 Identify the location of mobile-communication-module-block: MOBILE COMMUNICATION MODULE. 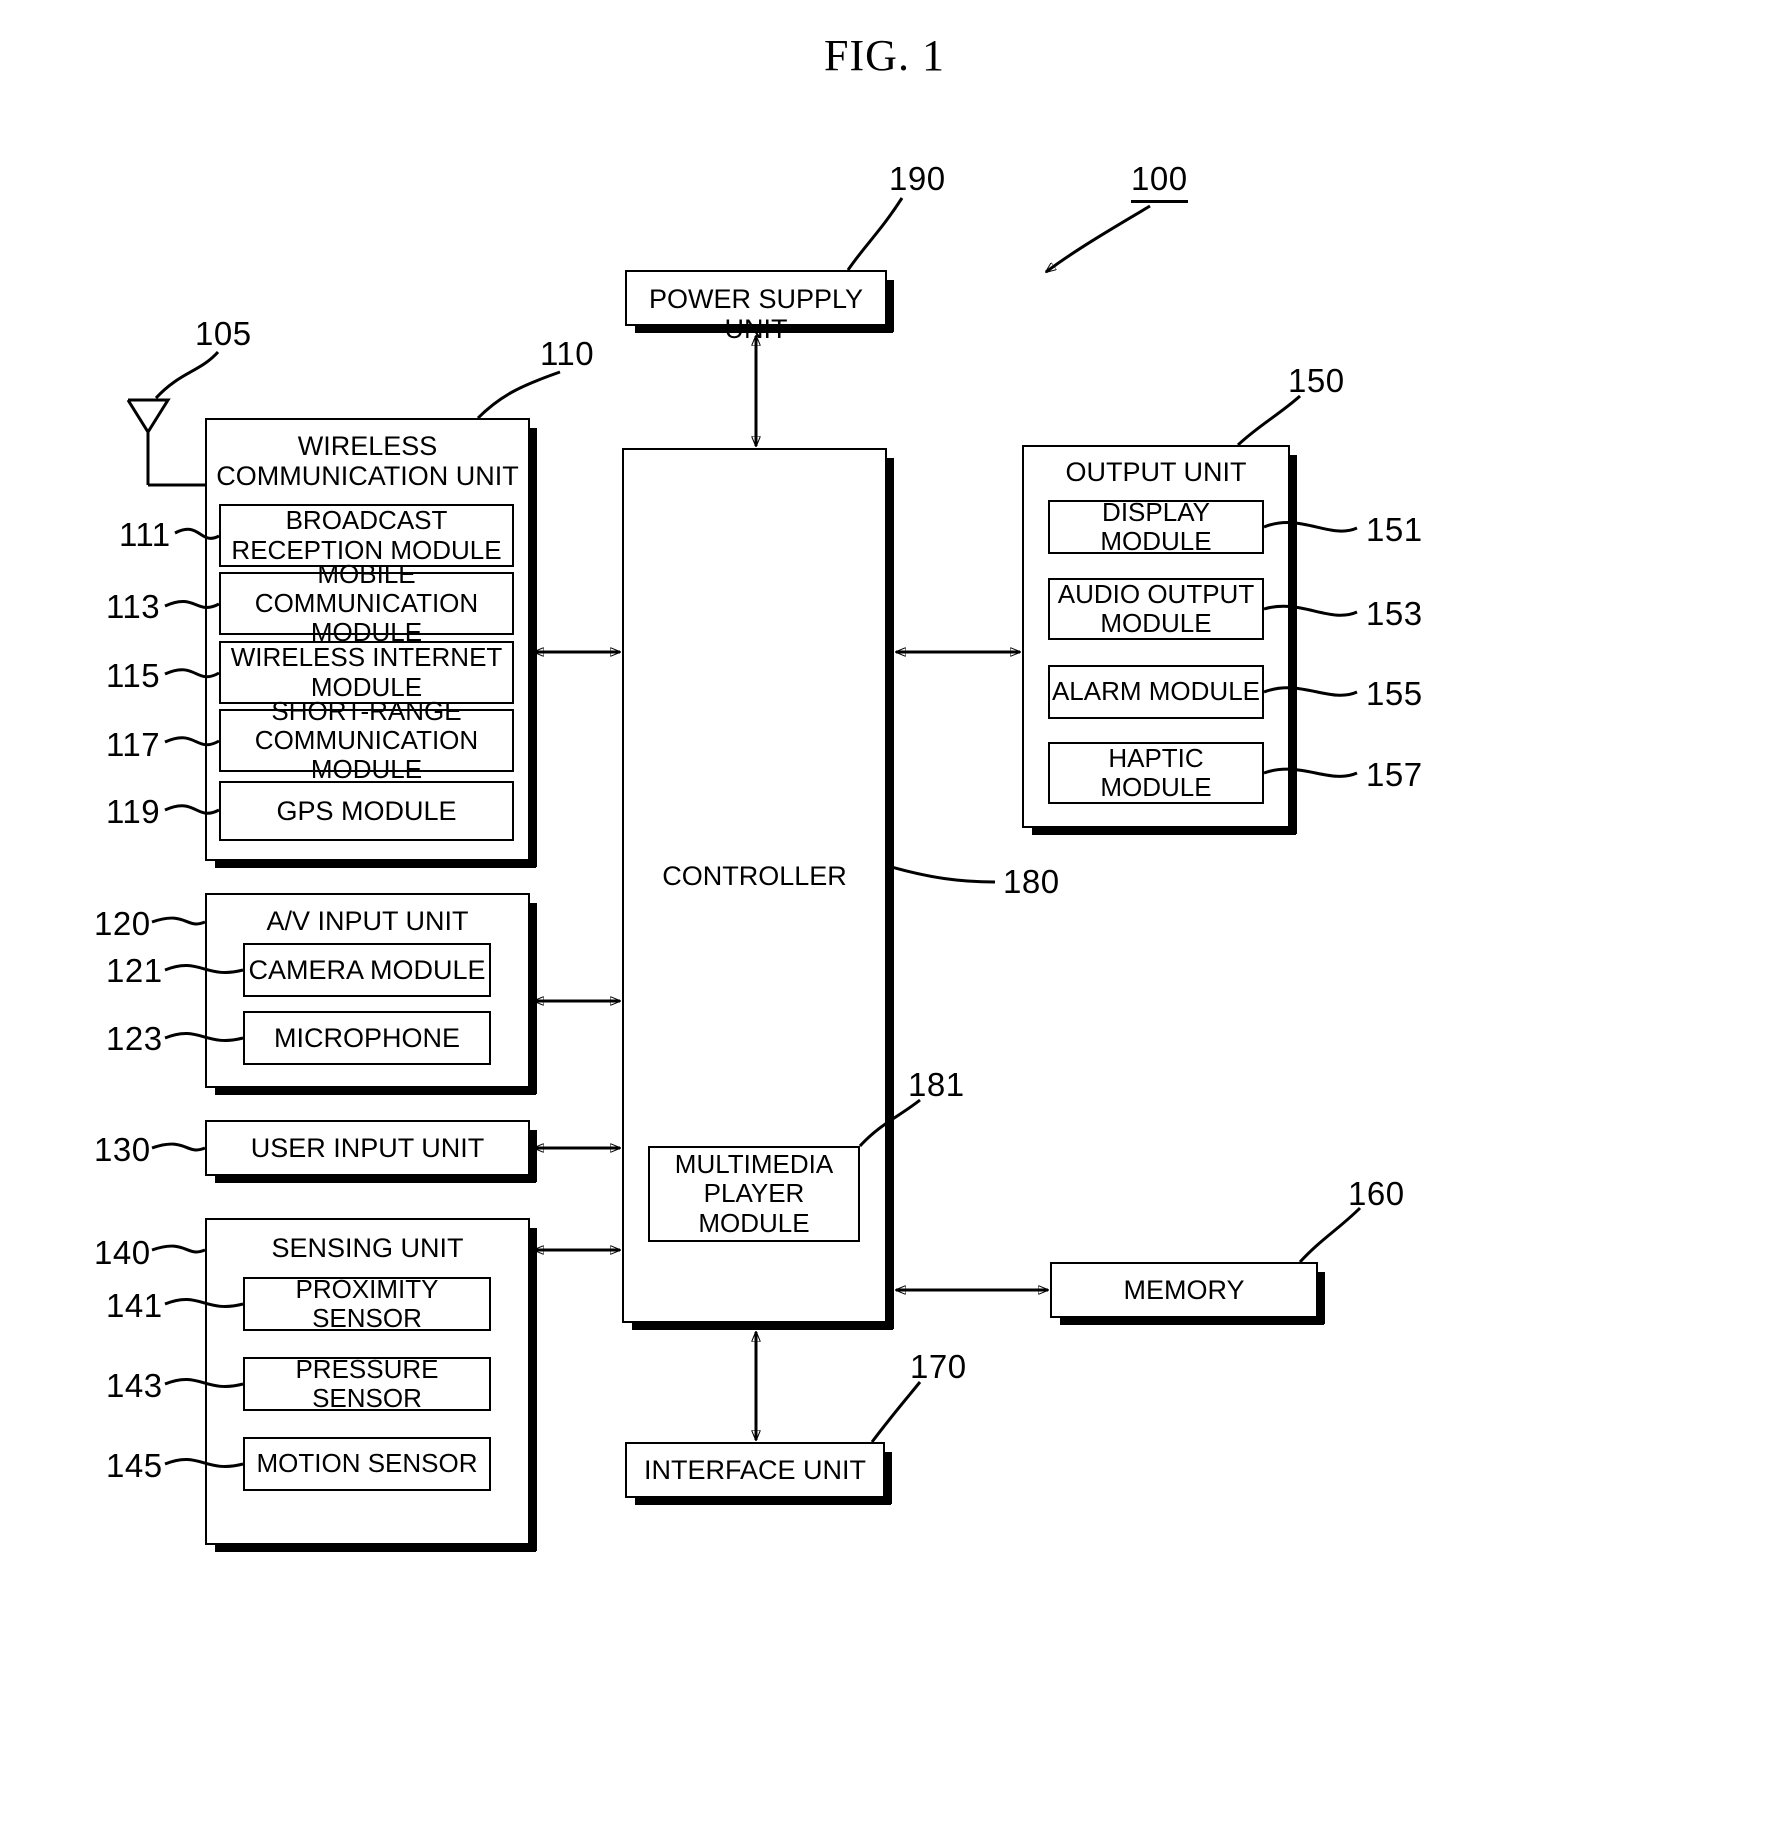
(366, 603).